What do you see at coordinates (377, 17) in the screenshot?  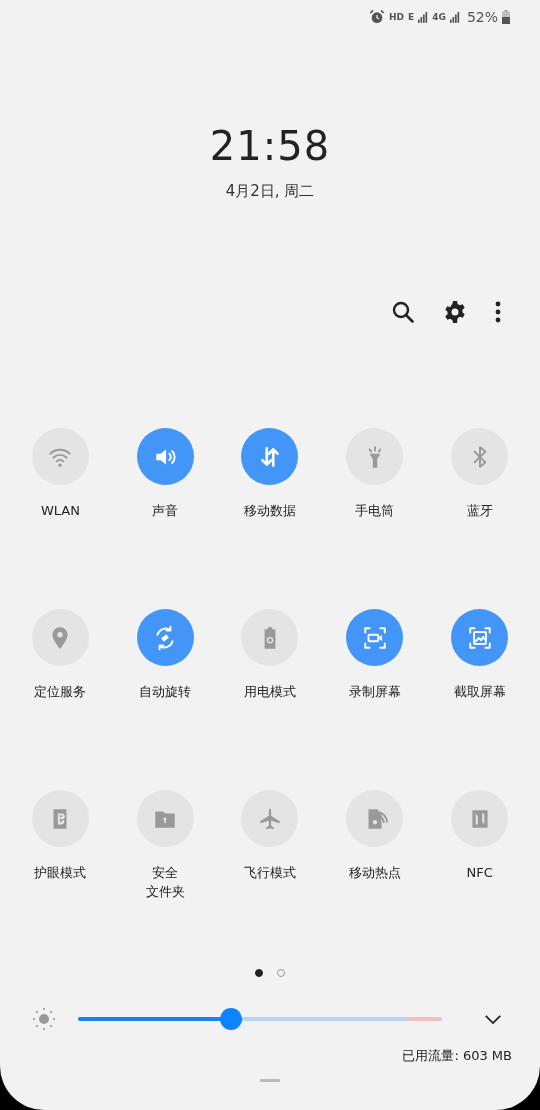 I see `alarm-clock-icon` at bounding box center [377, 17].